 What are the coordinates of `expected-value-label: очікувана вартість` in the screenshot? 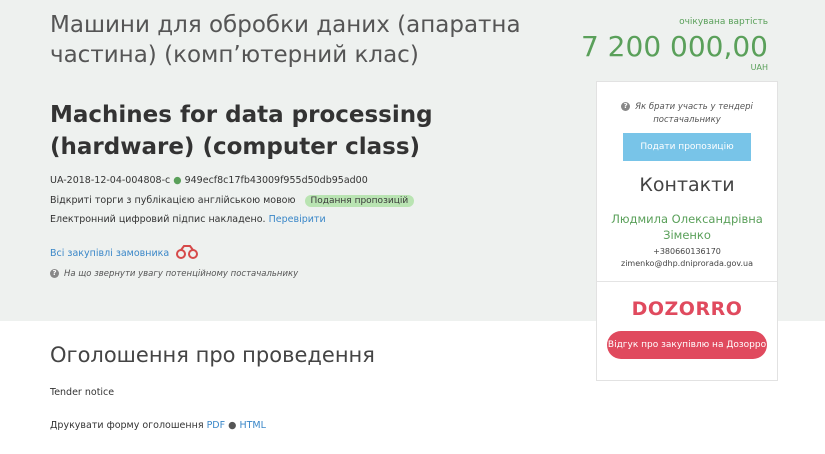 It's located at (723, 22).